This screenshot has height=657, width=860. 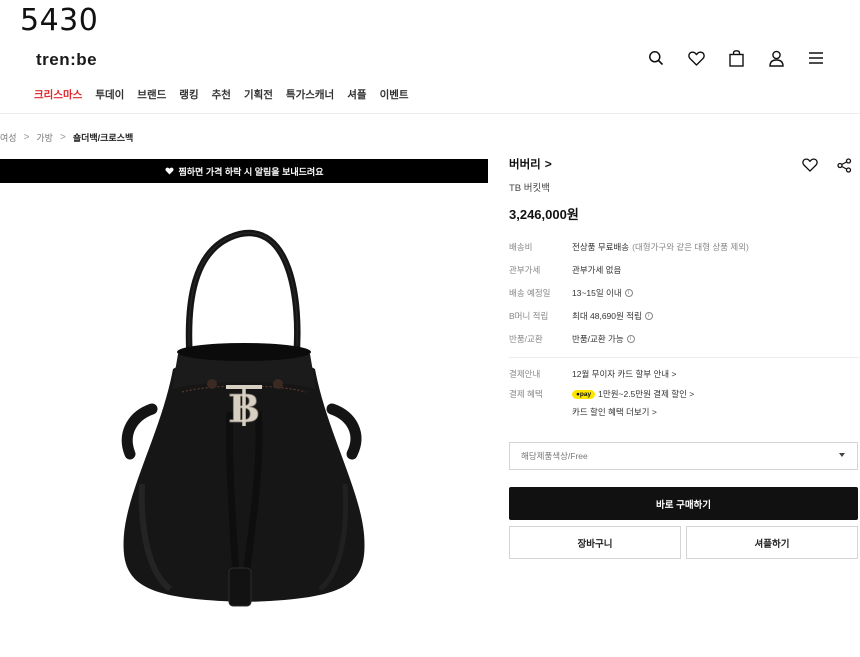 I want to click on user-icon, so click(x=776, y=58).